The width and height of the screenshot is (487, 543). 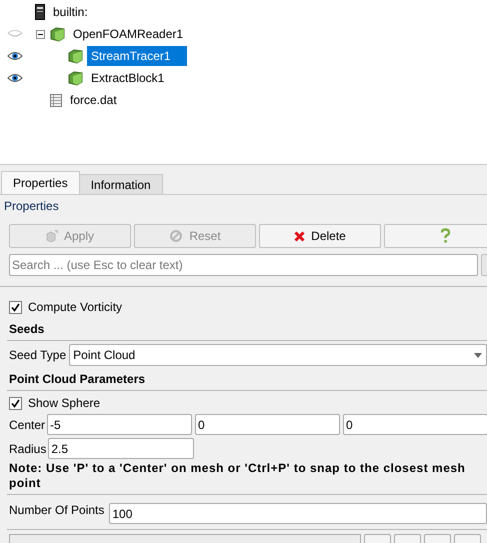 I want to click on action-button: Delete, so click(x=320, y=236).